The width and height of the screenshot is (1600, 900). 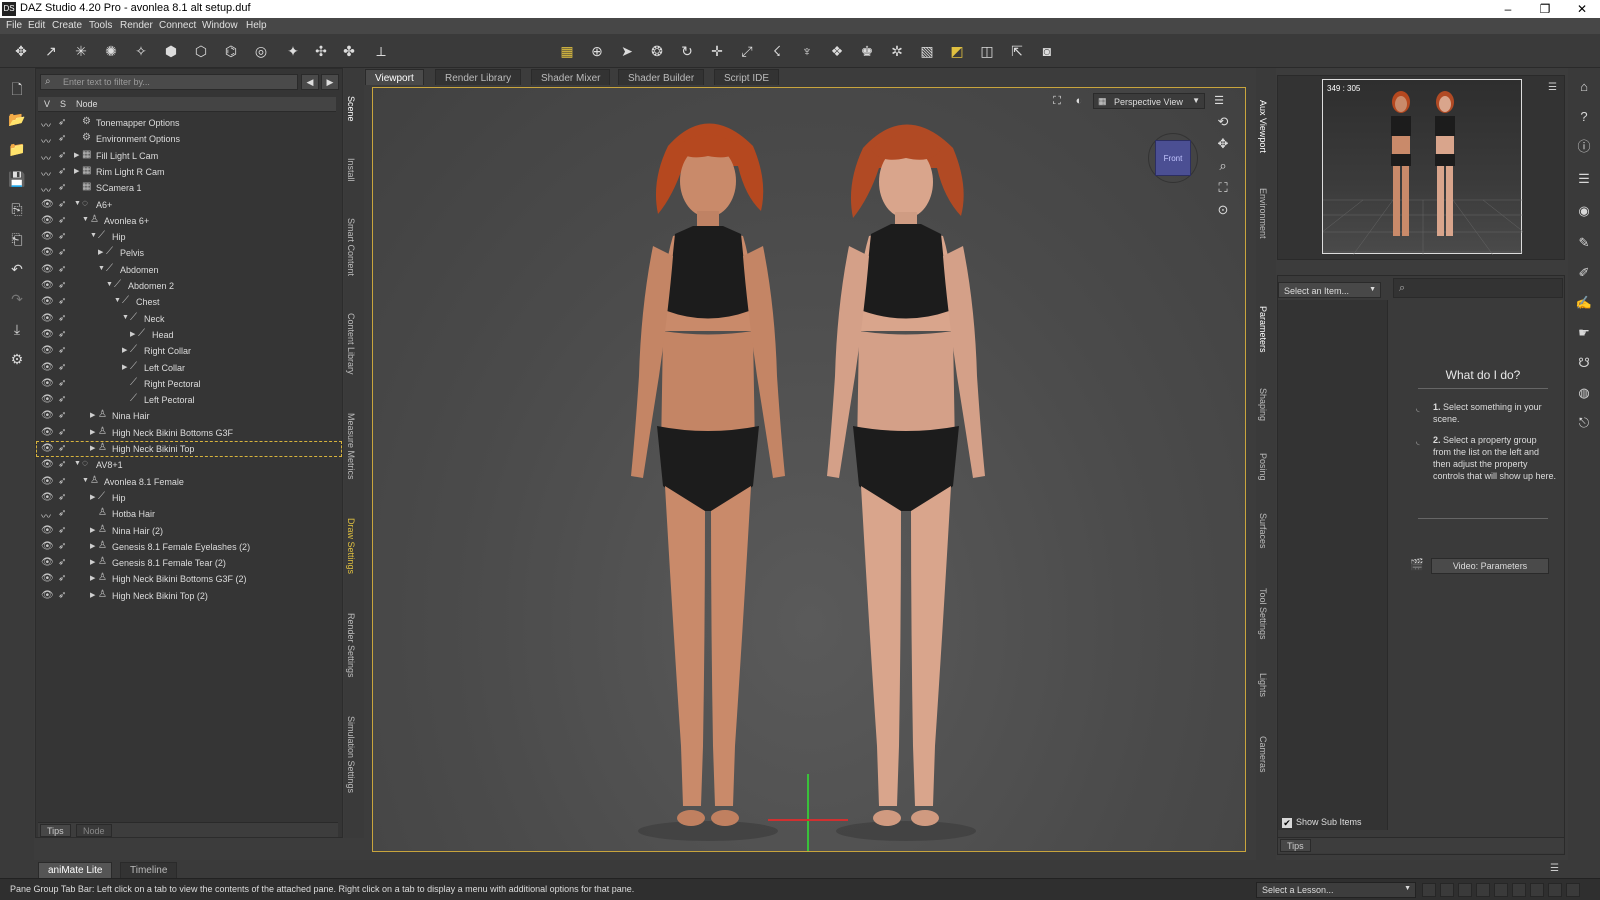 What do you see at coordinates (63, 104) in the screenshot?
I see `column-selectable: S` at bounding box center [63, 104].